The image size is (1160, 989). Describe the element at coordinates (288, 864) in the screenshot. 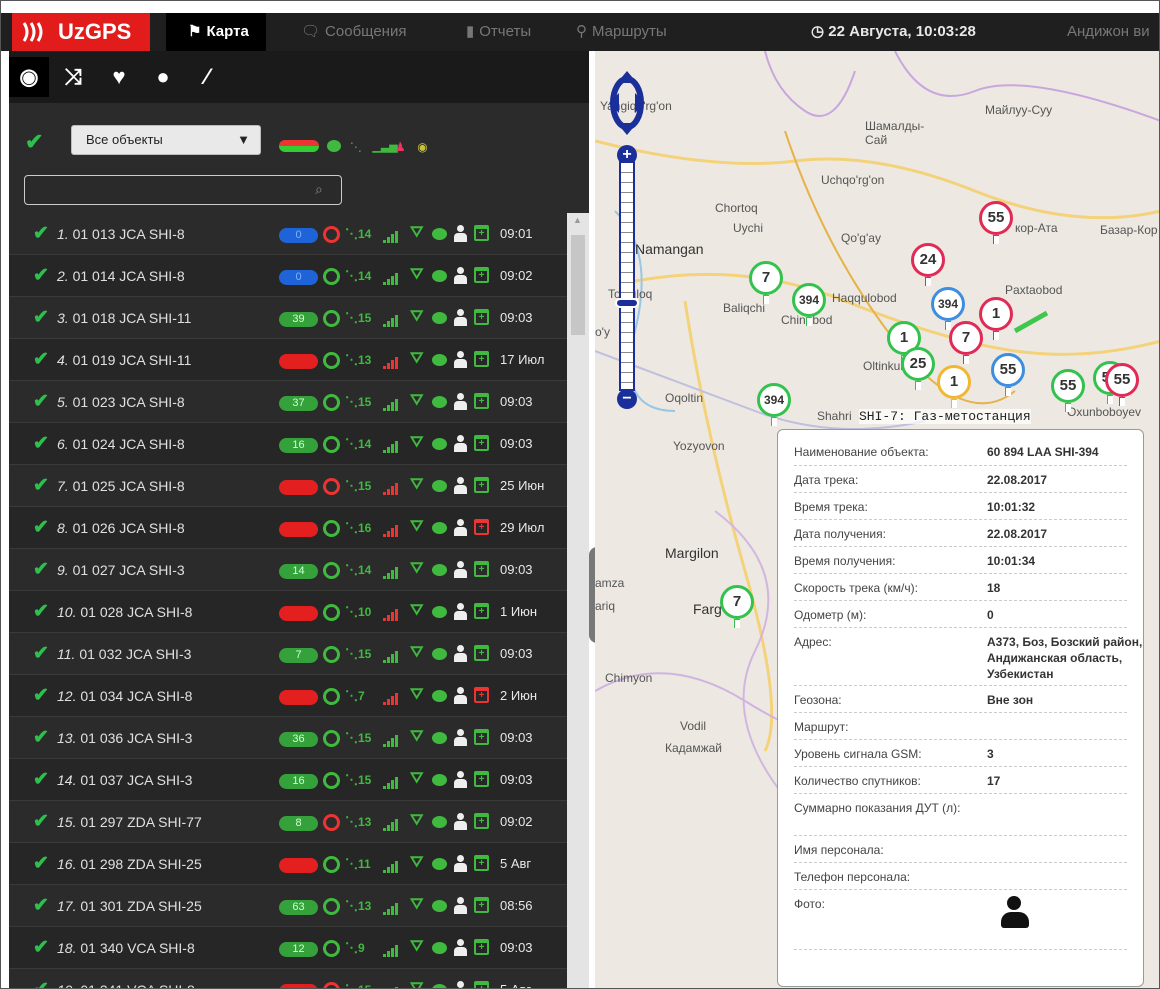

I see `object-row: ✔ 16. 01 298 ZDA SHI-25 ⋱11 ⛛ +5 Авг` at that location.